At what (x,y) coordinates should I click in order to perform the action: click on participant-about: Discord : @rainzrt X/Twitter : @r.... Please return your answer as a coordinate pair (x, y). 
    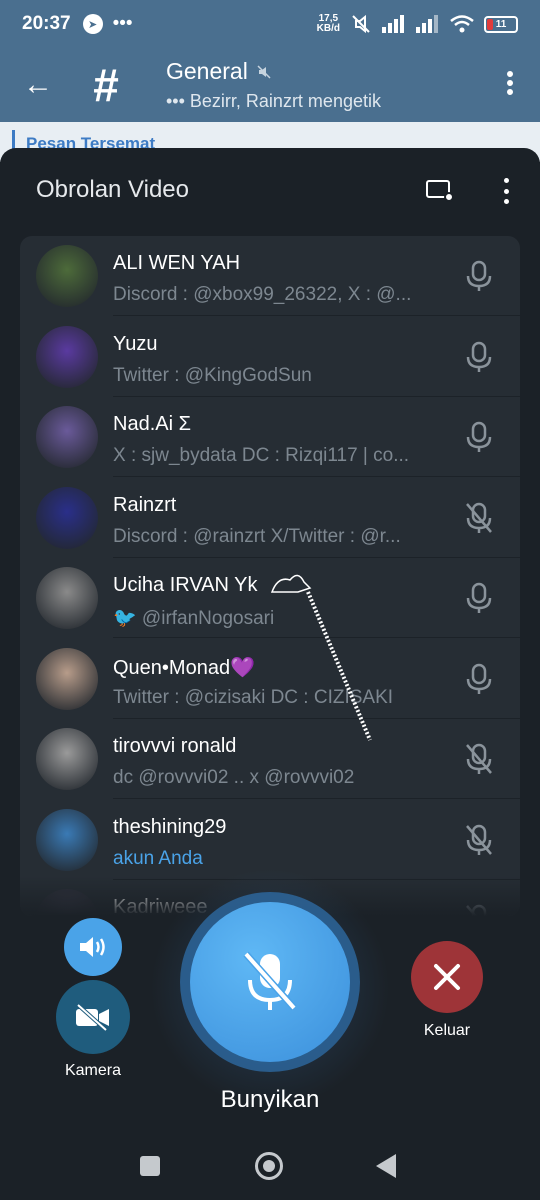
    Looking at the image, I should click on (257, 536).